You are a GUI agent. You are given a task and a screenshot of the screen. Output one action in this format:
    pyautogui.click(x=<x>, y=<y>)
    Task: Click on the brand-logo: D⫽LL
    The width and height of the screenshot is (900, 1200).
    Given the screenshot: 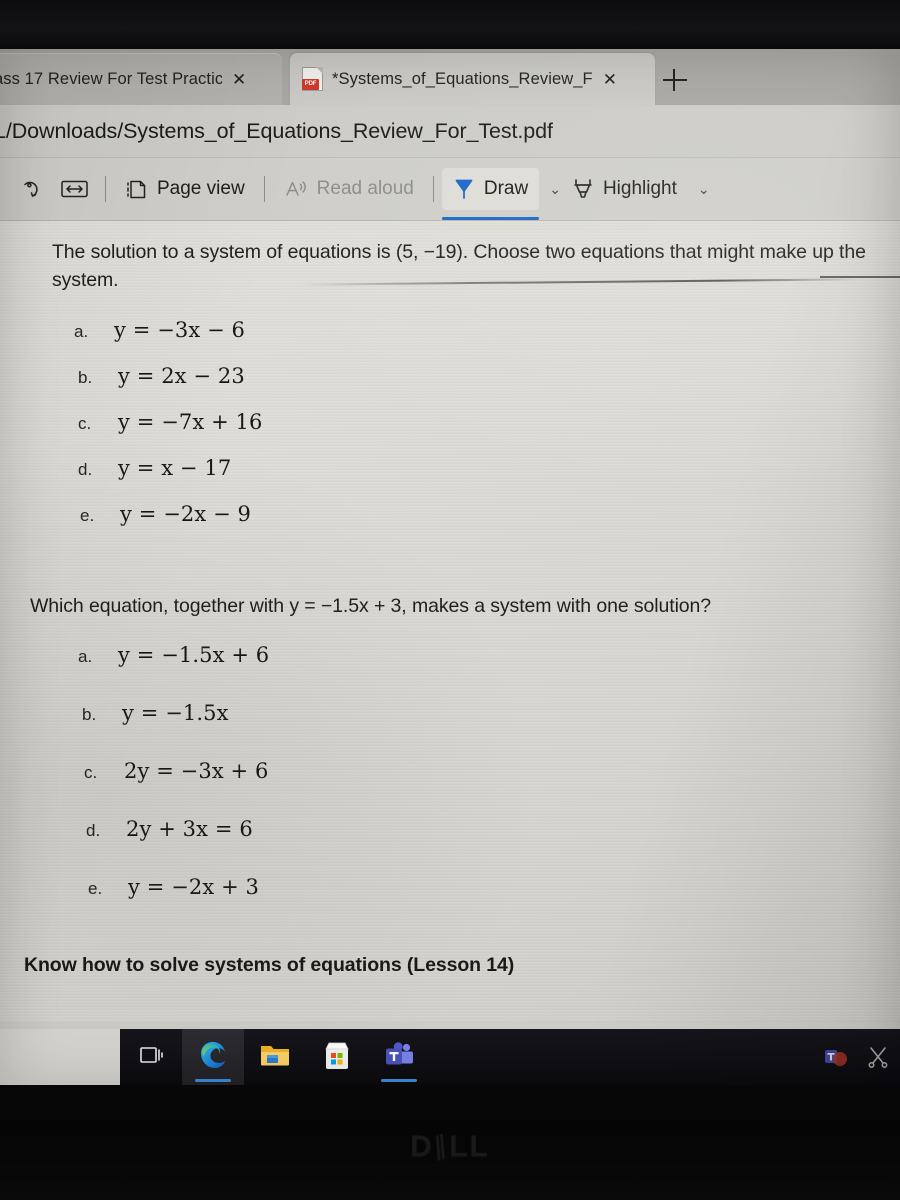 What is the action you would take?
    pyautogui.click(x=450, y=1147)
    